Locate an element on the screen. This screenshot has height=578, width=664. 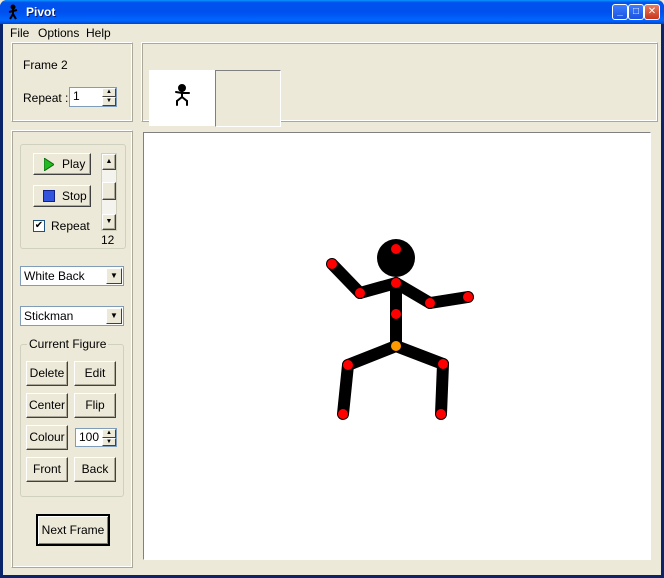
window-title: Pivot is located at coordinates (41, 12).